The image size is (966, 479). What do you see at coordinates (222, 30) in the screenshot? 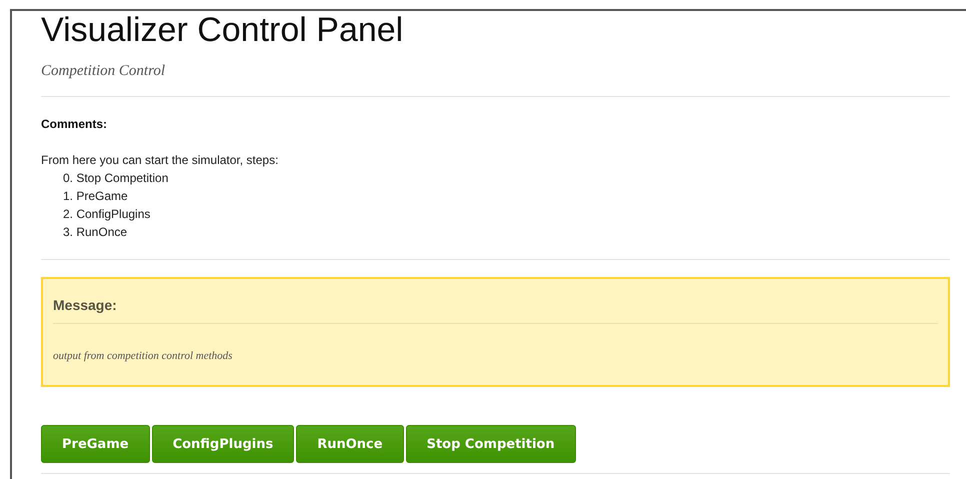
I see `page-title: Visualizer Control Panel` at bounding box center [222, 30].